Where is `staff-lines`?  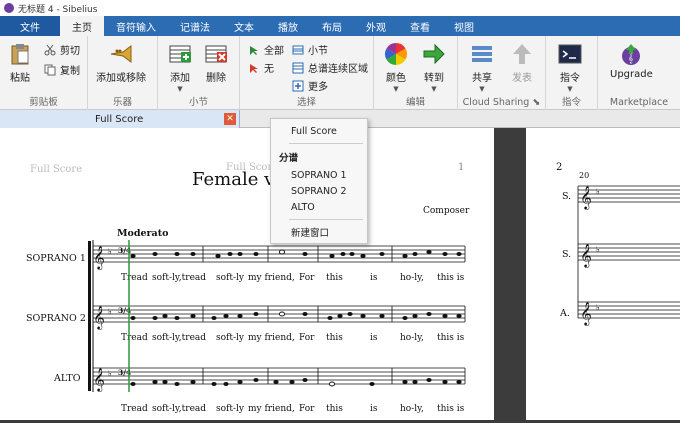
staff-lines is located at coordinates (279, 254).